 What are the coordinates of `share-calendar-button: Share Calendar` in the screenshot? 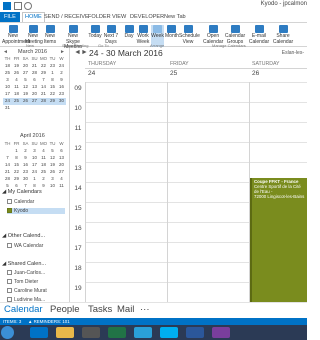 It's located at (283, 36).